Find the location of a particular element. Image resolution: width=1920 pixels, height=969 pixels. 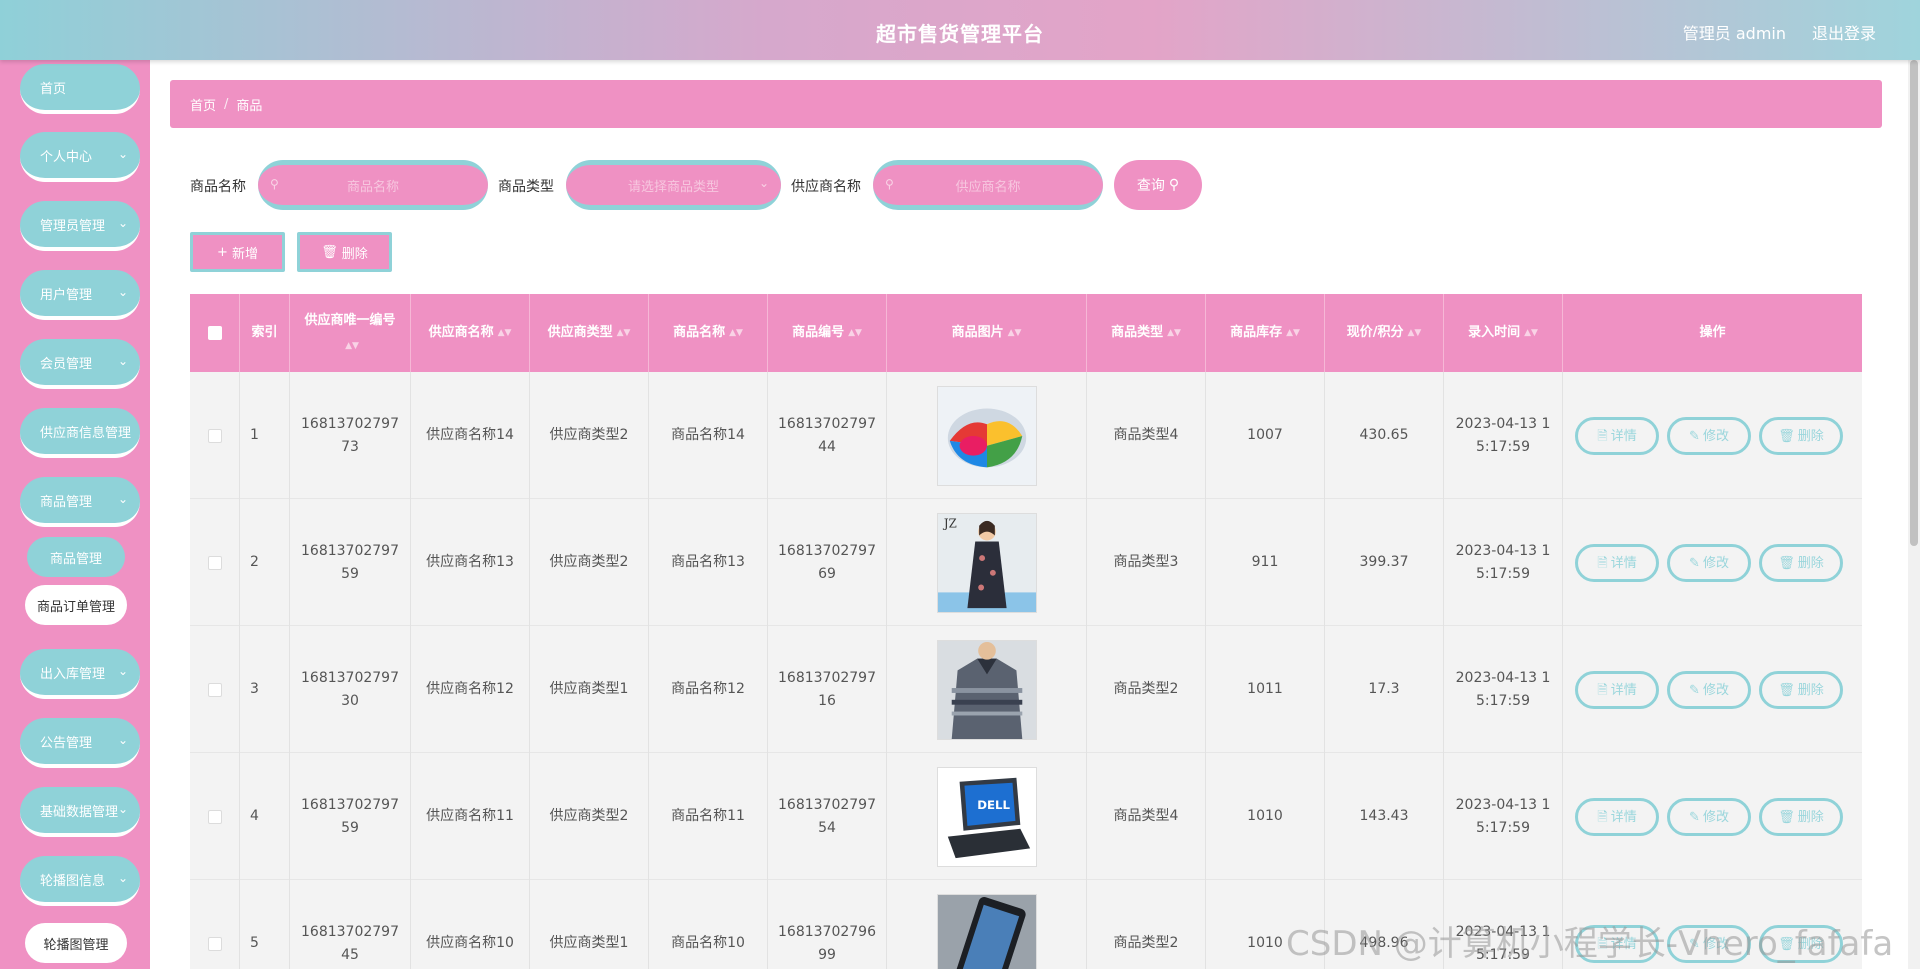

header-product-code: 商品编号 ▲▼ is located at coordinates (827, 333).